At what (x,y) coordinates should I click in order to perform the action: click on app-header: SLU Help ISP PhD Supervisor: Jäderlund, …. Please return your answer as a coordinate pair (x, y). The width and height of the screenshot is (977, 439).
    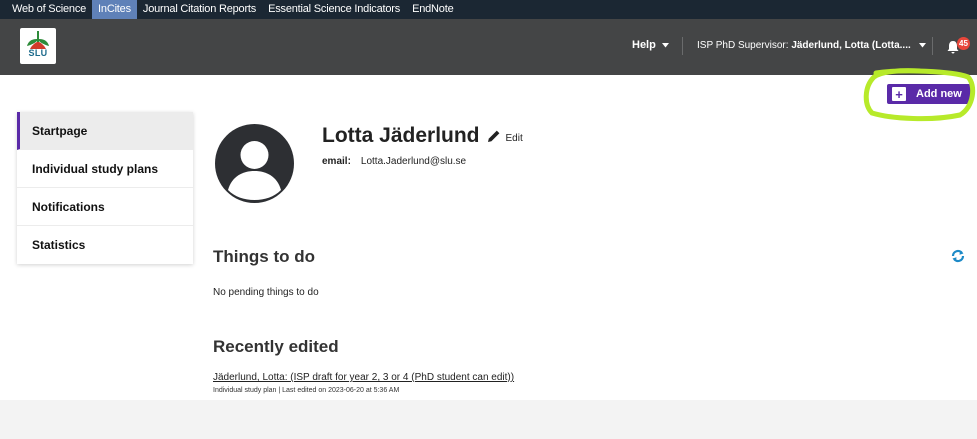
    Looking at the image, I should click on (488, 47).